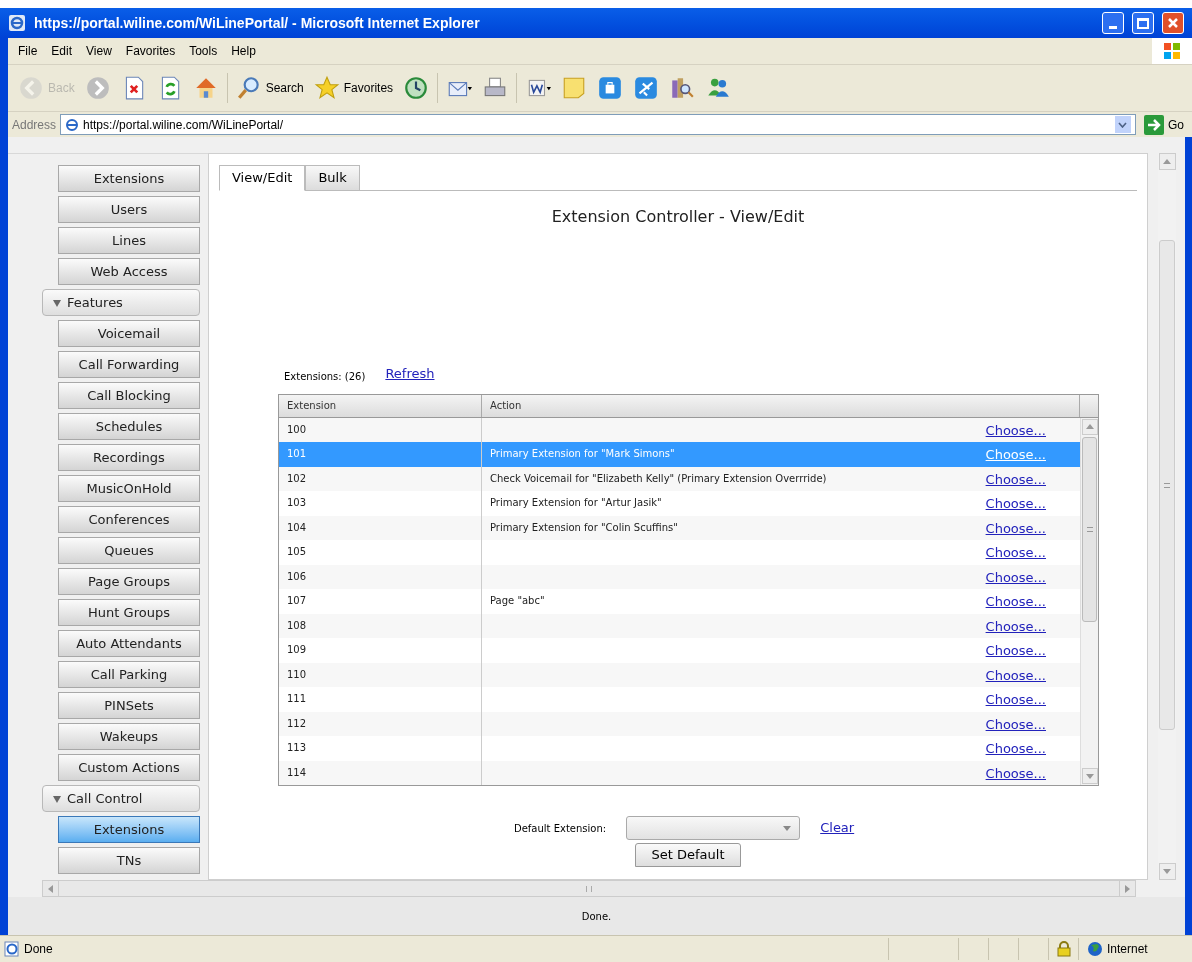  Describe the element at coordinates (203, 51) in the screenshot. I see `menu-item: Tools` at that location.